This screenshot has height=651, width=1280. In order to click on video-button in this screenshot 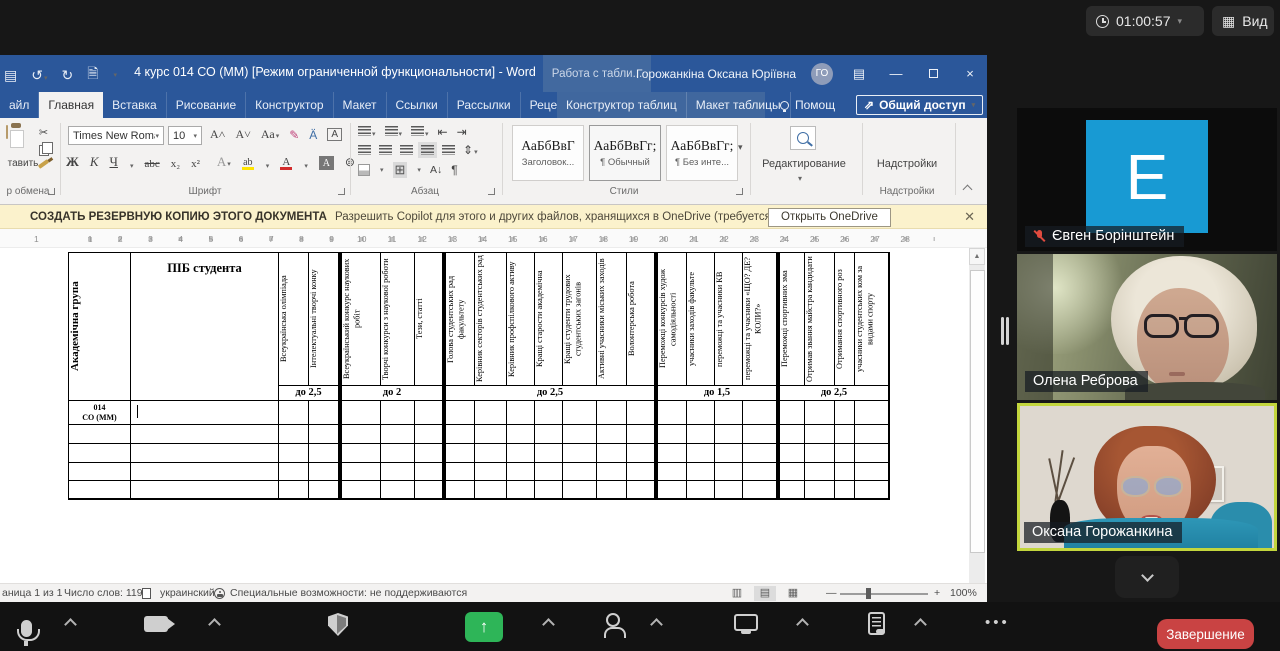, I will do `click(159, 624)`.